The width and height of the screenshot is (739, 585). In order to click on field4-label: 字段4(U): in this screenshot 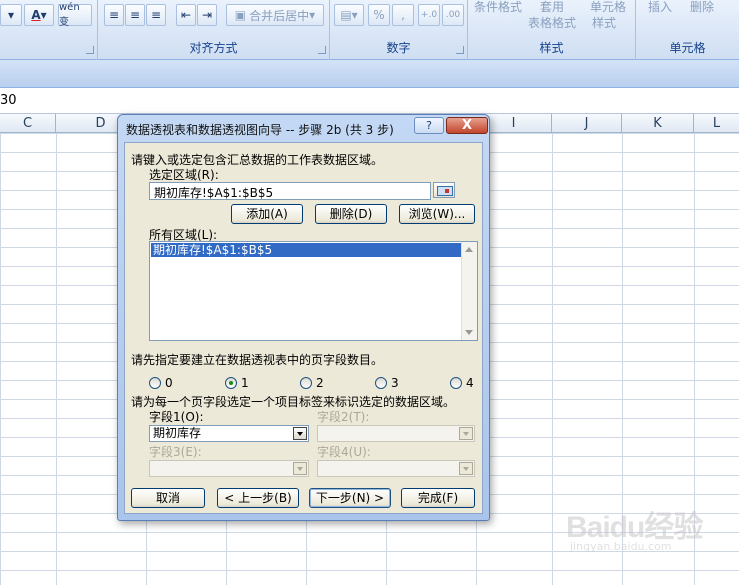, I will do `click(344, 452)`.